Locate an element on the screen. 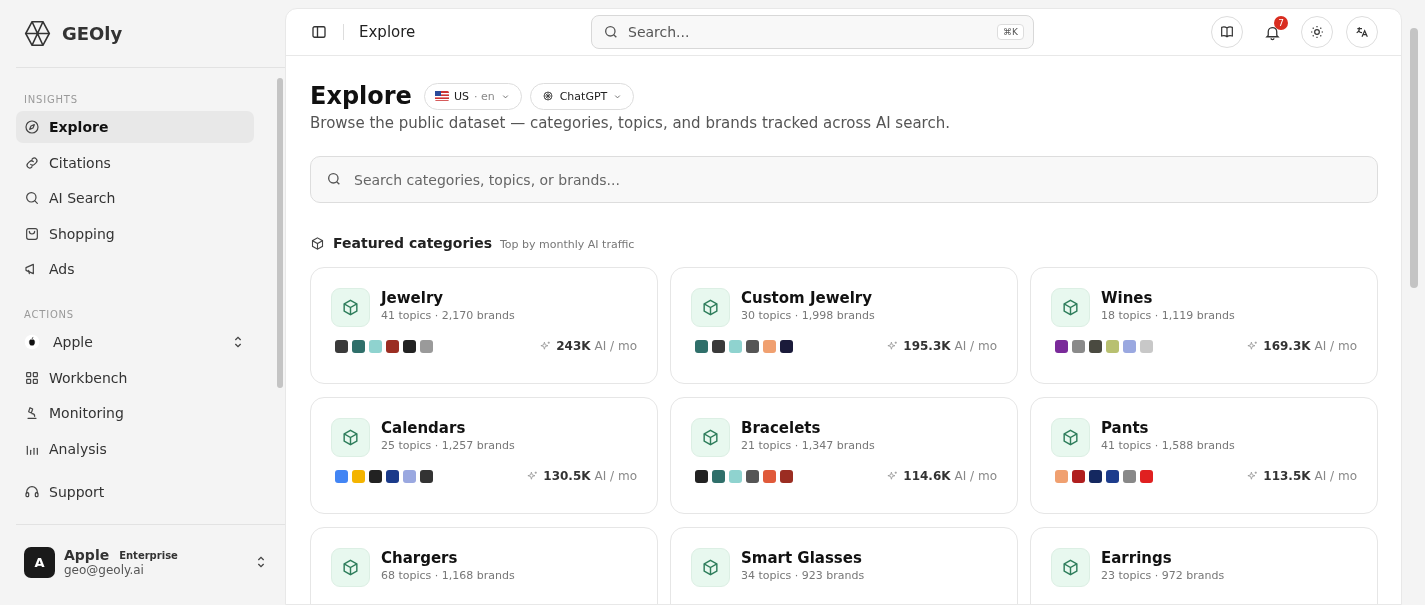 The image size is (1425, 605). app-name: GEOly is located at coordinates (92, 33).